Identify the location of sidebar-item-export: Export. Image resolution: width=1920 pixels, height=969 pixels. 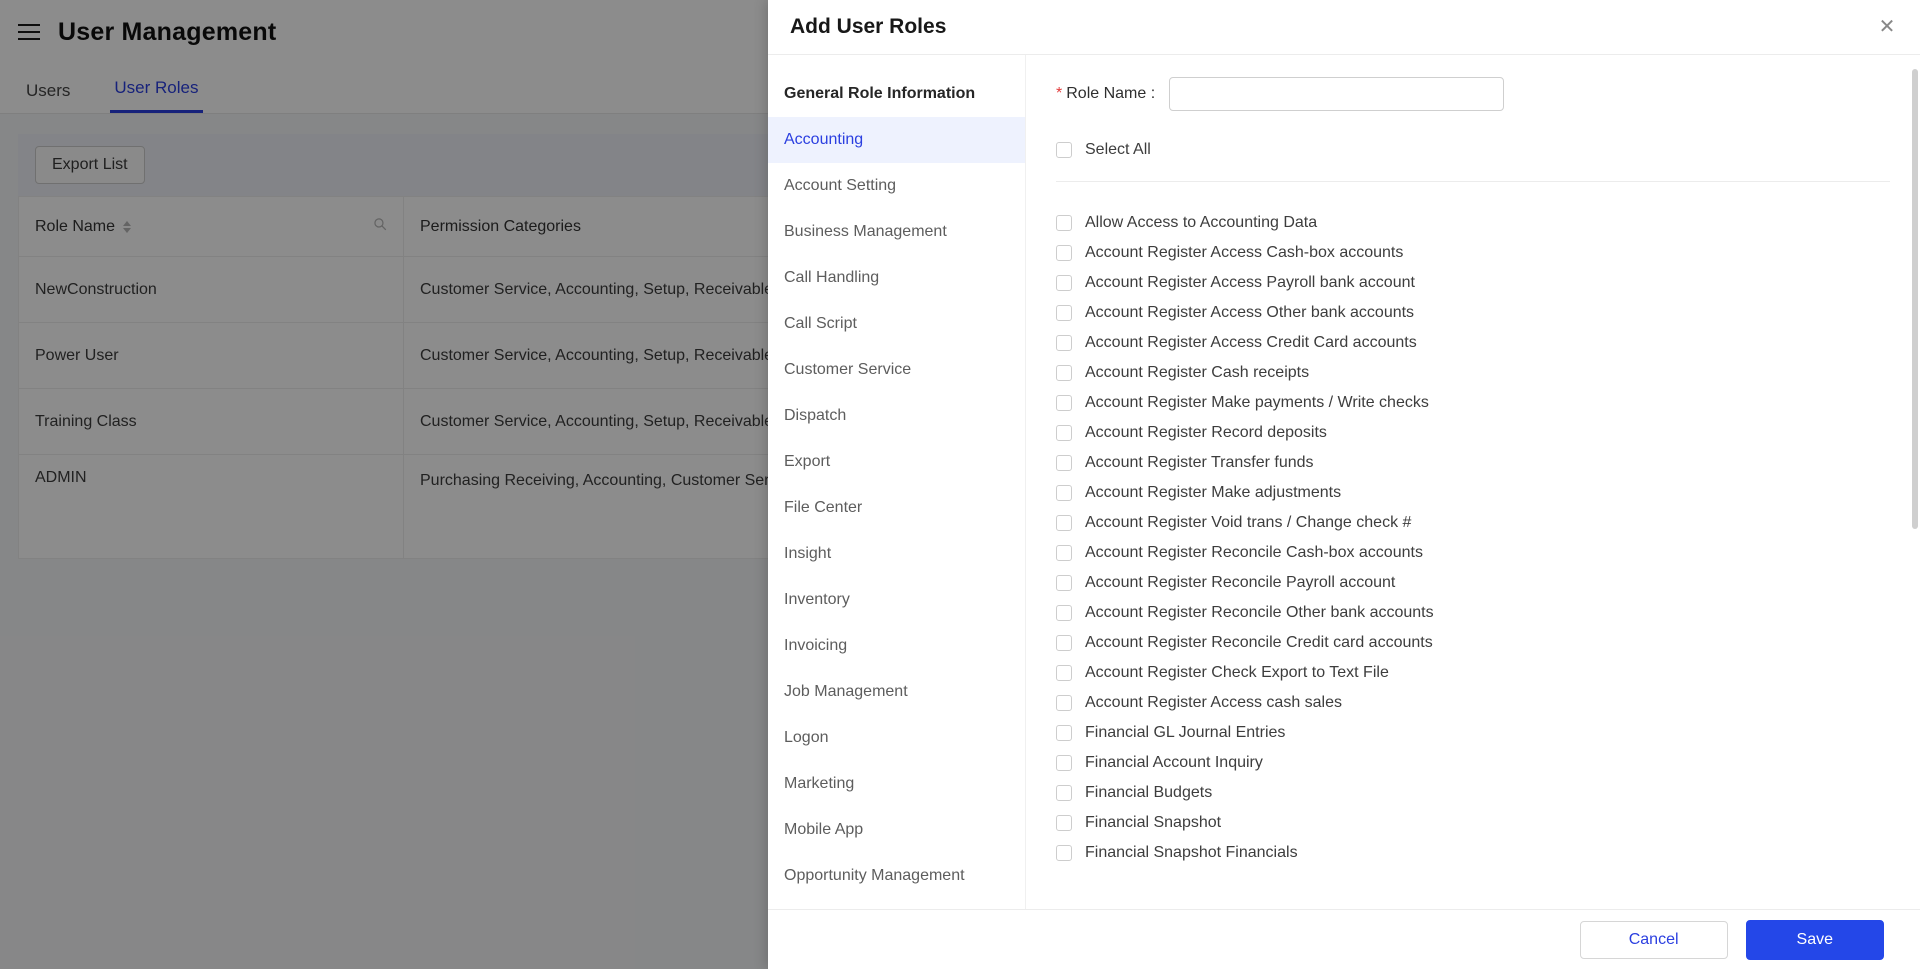
(896, 462).